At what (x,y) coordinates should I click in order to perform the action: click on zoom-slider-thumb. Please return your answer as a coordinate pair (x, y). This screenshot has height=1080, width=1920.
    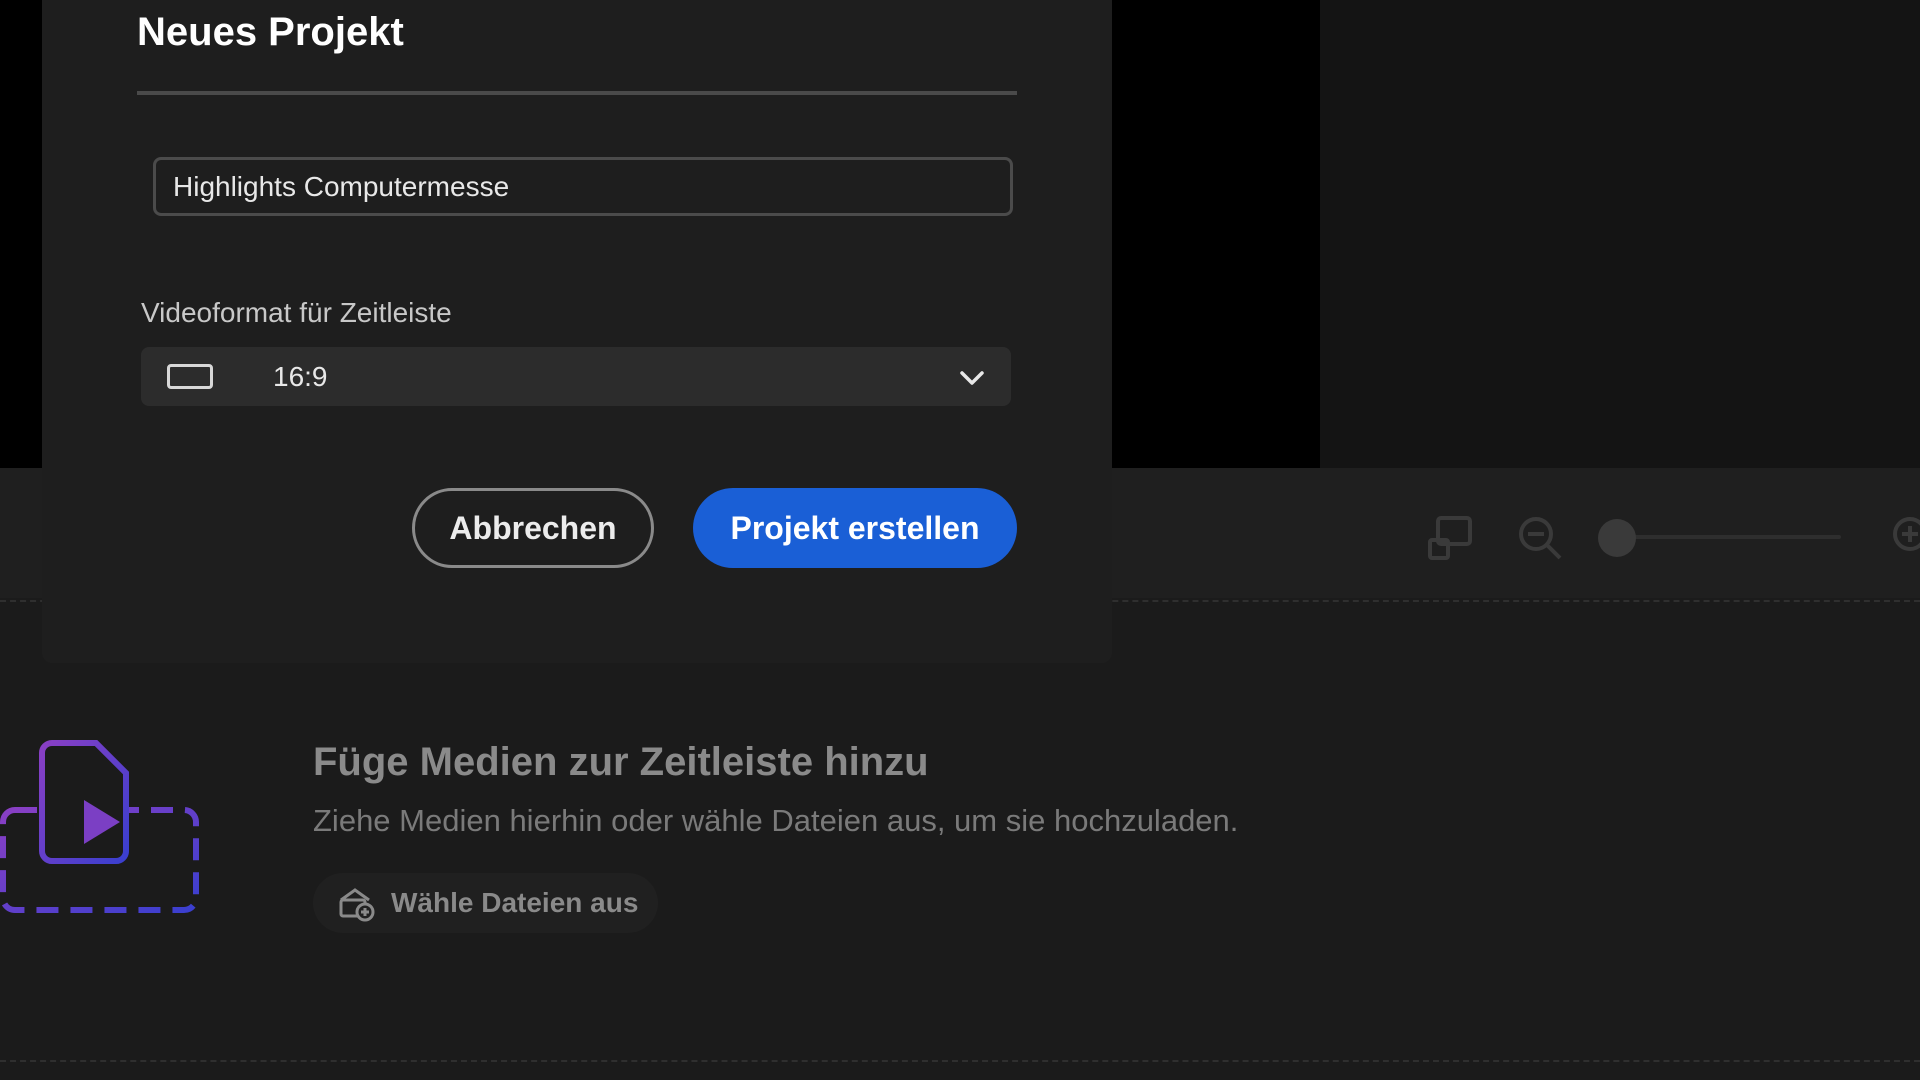
    Looking at the image, I should click on (1617, 538).